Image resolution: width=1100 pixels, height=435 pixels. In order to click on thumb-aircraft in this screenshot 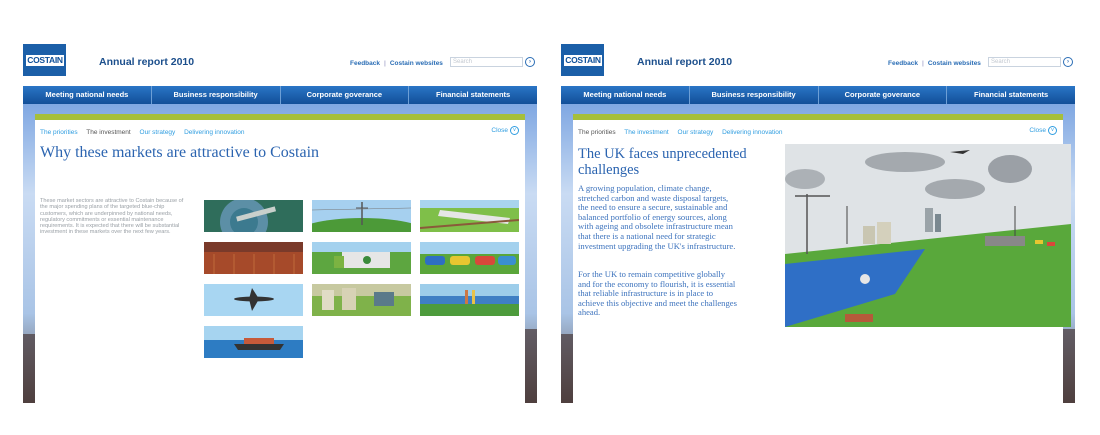, I will do `click(253, 300)`.